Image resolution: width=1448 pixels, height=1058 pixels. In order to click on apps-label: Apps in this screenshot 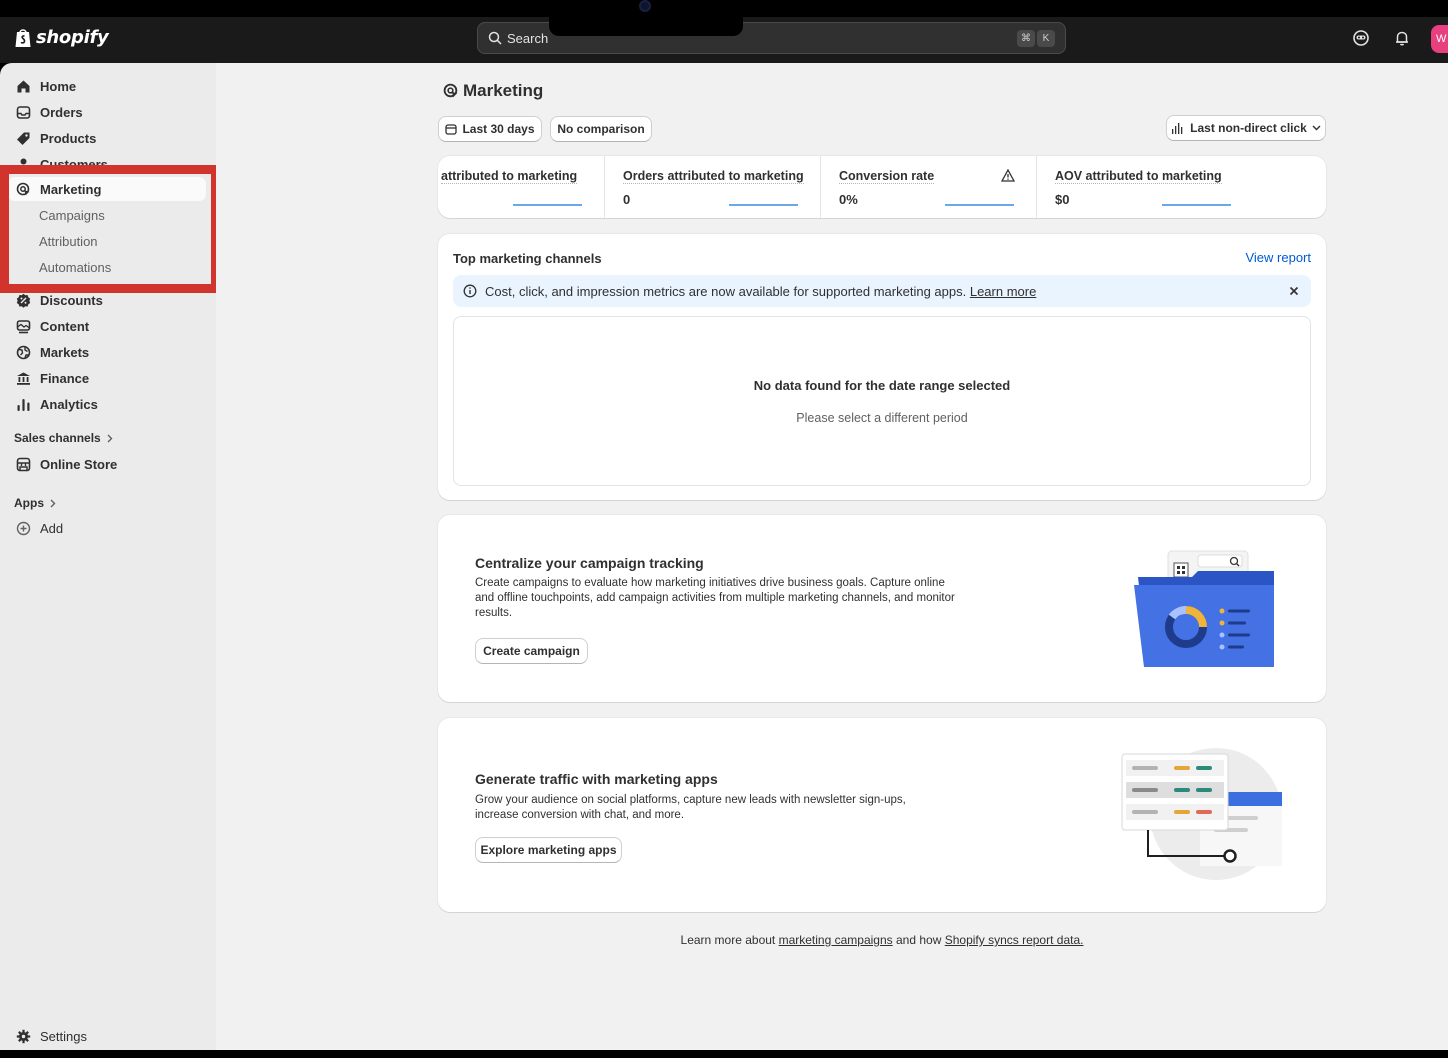, I will do `click(29, 503)`.